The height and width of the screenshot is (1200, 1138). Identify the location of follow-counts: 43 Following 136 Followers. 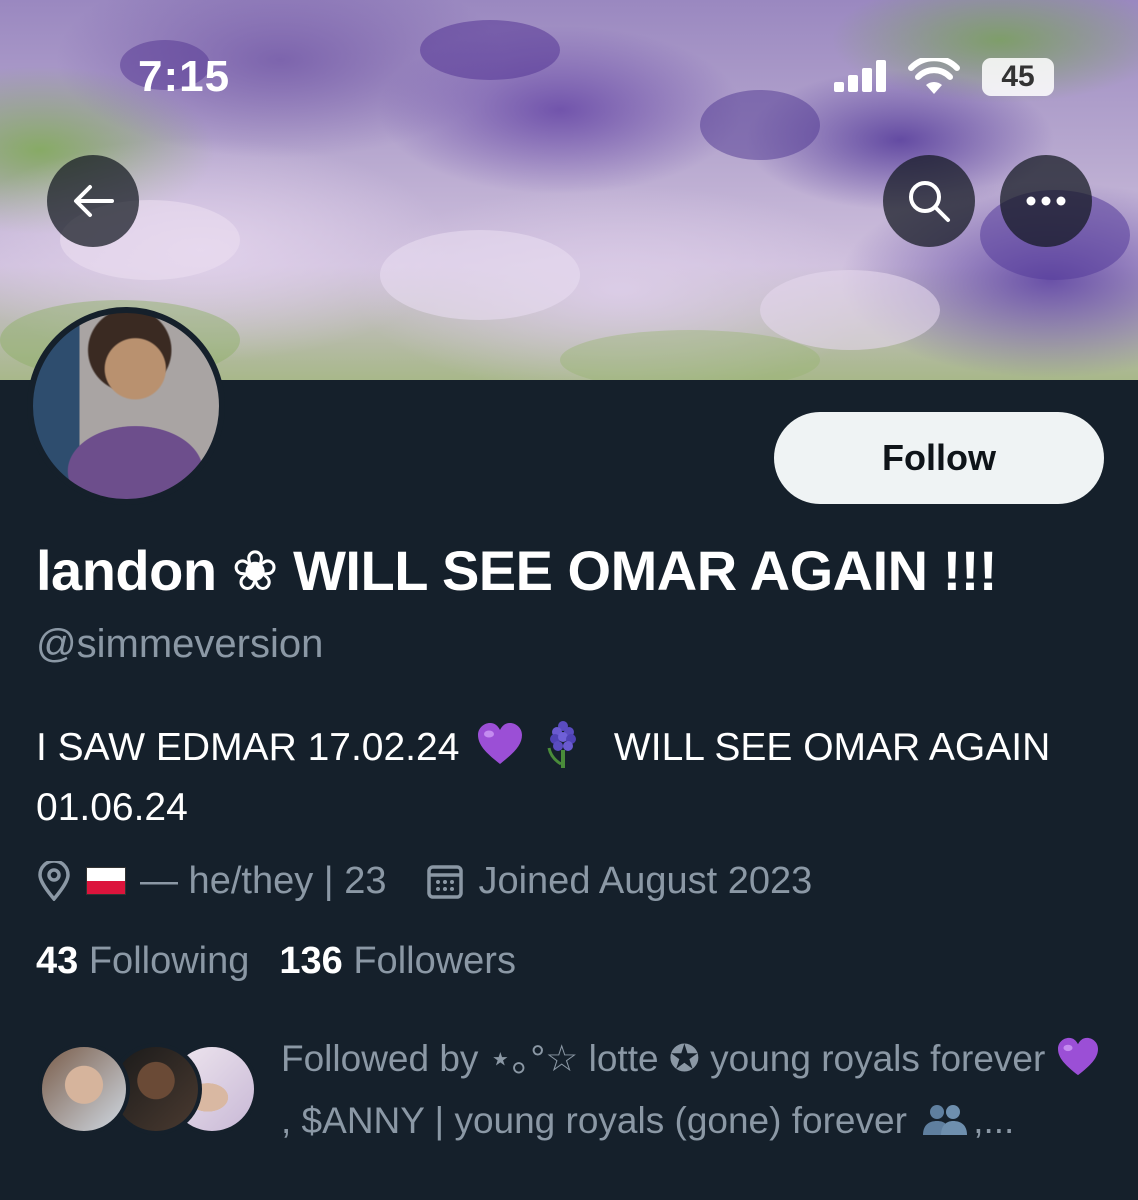
(276, 961).